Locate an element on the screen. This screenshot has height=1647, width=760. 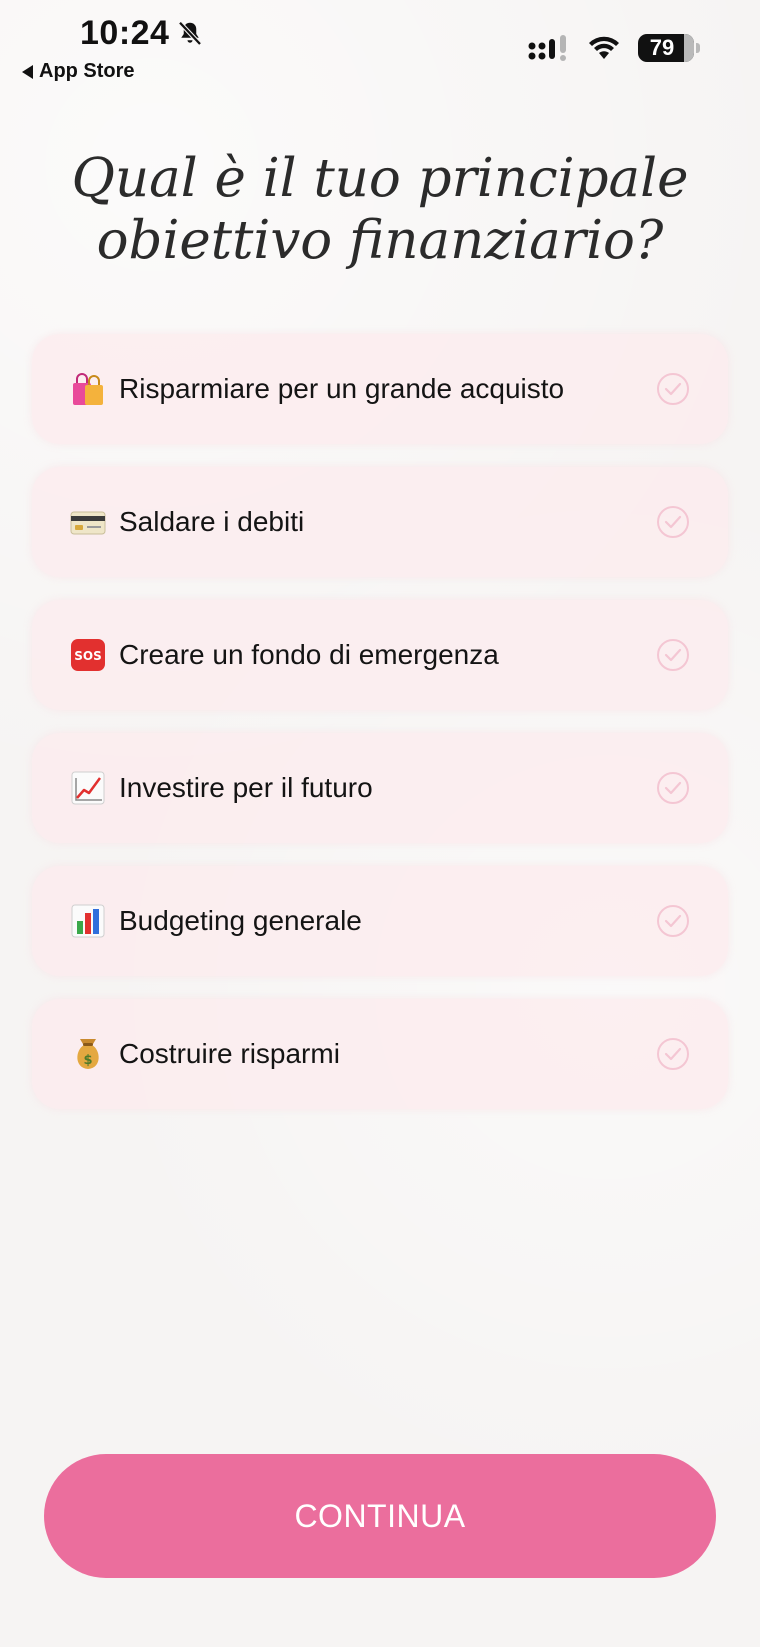
sos-icon: SOS is located at coordinates (88, 655).